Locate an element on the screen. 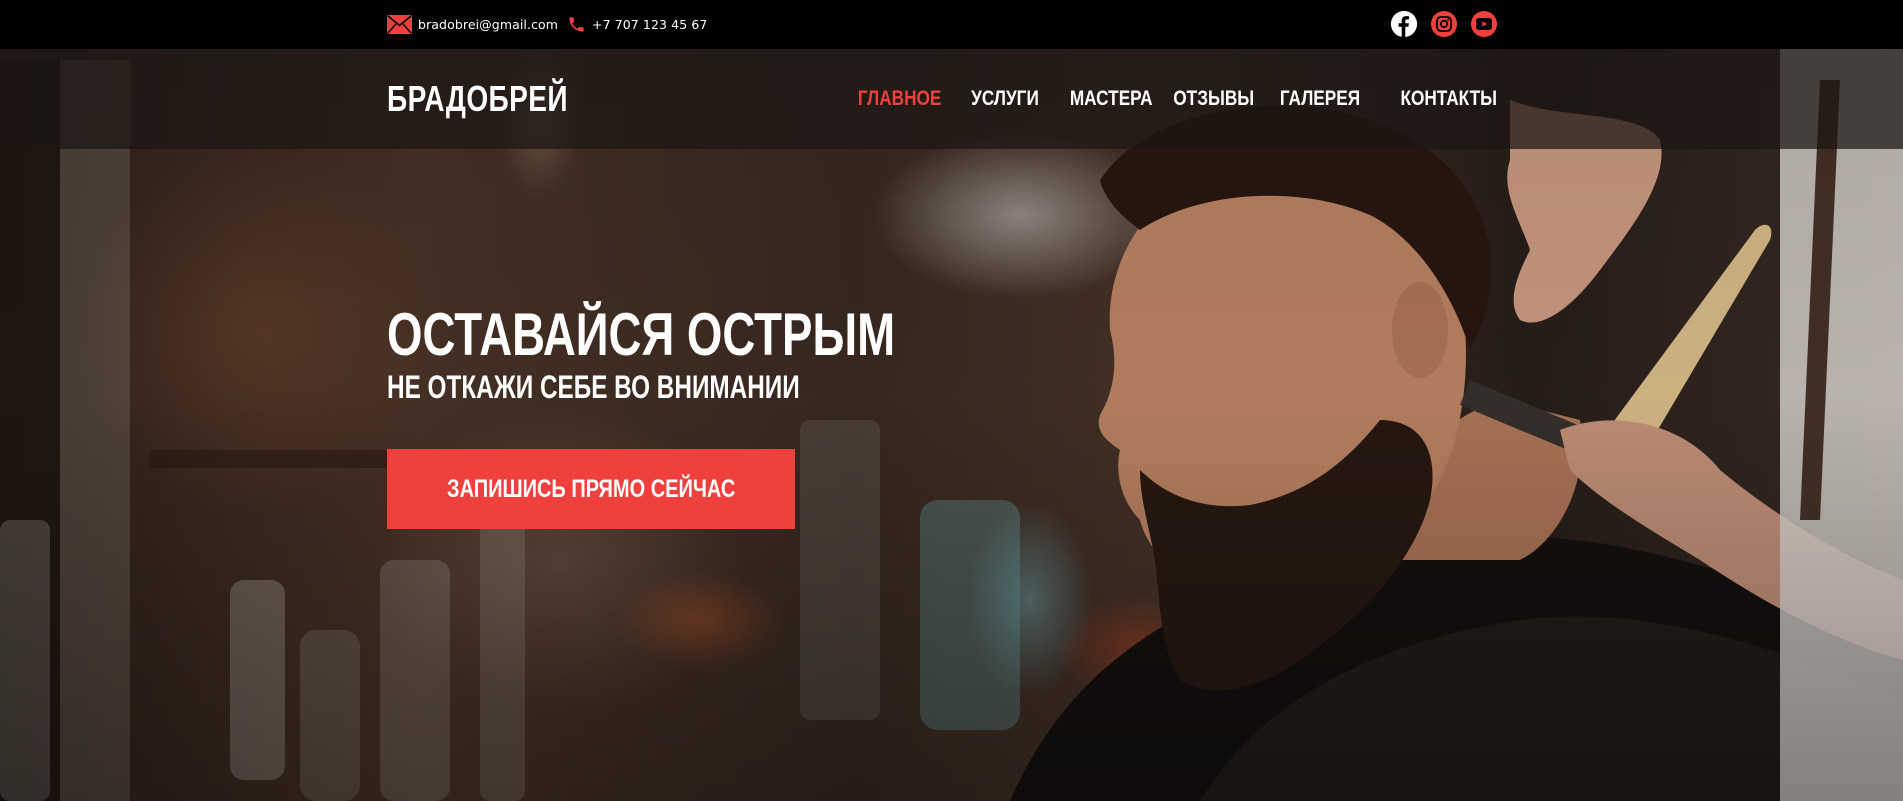 Image resolution: width=1903 pixels, height=801 pixels. hero-subtitle: НЕ ОТКАЖИ СЕБЕ ВО ВНИМАНИИ is located at coordinates (593, 387).